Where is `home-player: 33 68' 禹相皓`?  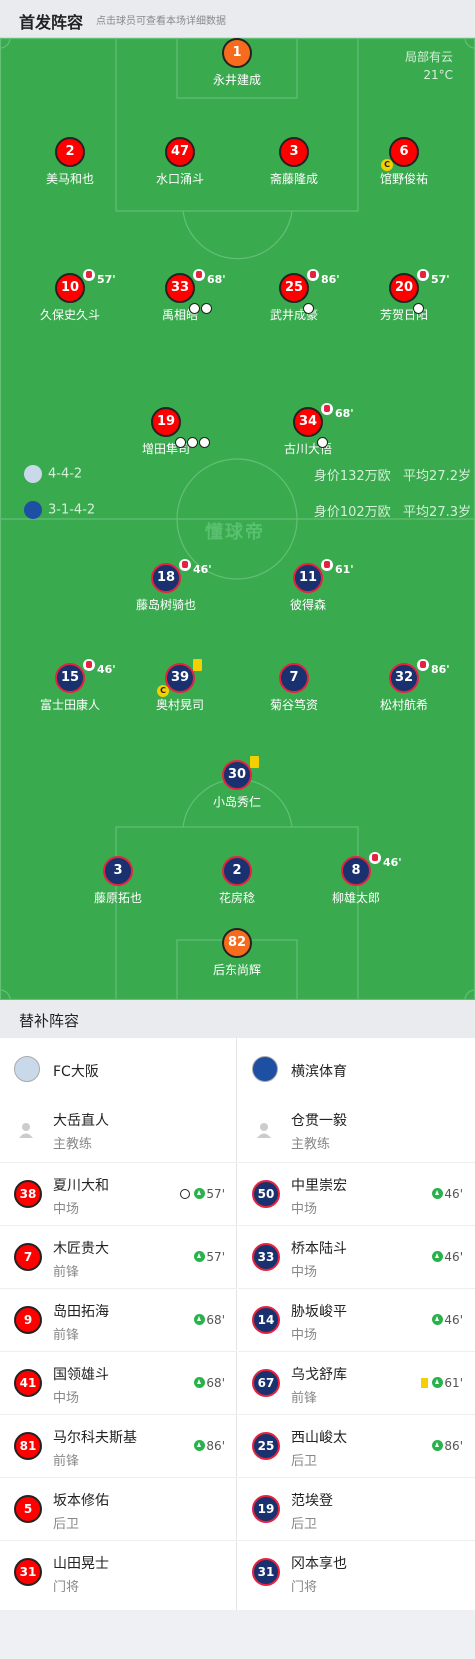 home-player: 33 68' 禹相皓 is located at coordinates (180, 296).